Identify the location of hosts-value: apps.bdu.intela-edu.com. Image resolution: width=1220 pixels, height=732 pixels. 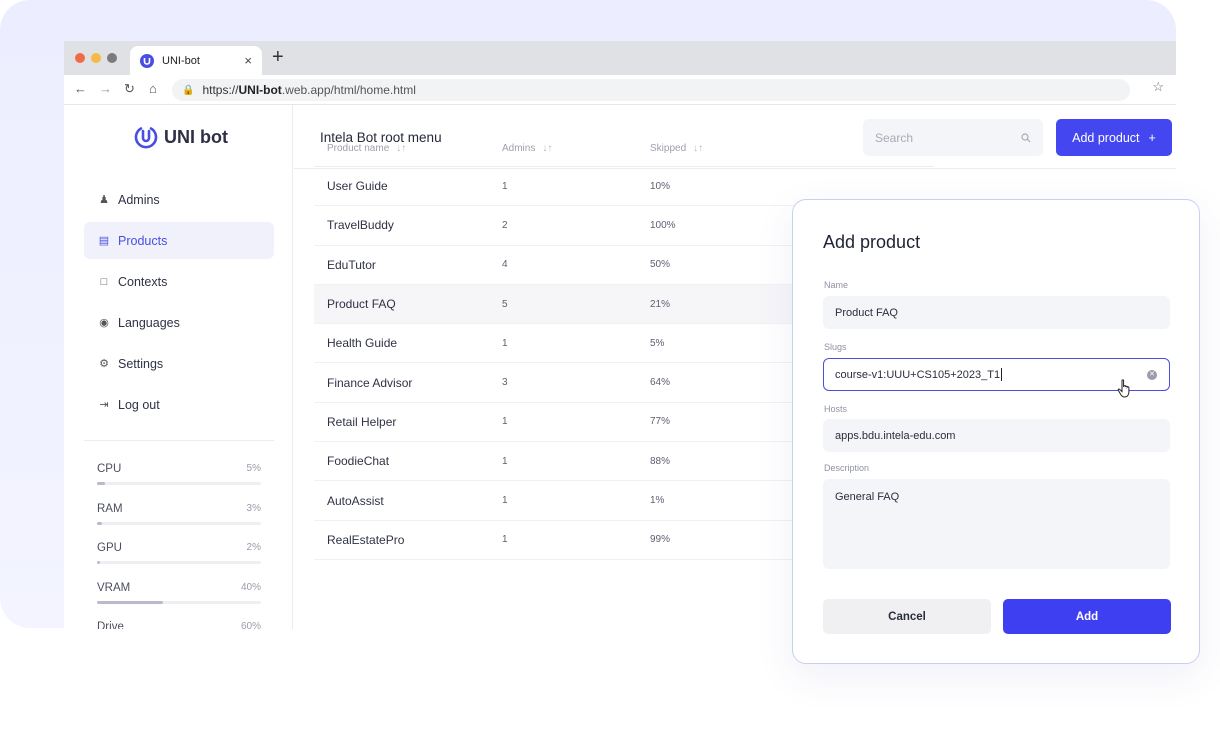
(895, 435).